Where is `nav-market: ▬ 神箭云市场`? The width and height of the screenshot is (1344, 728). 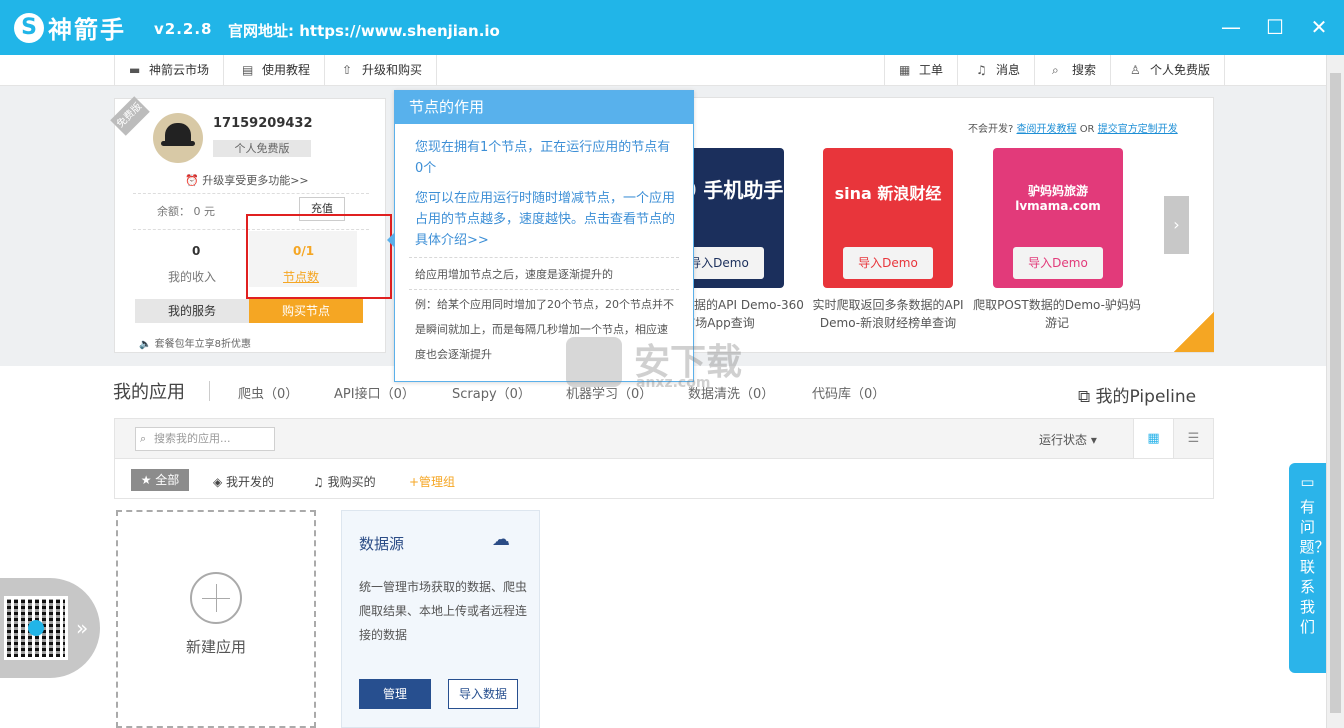
nav-market: ▬ 神箭云市场 is located at coordinates (169, 70).